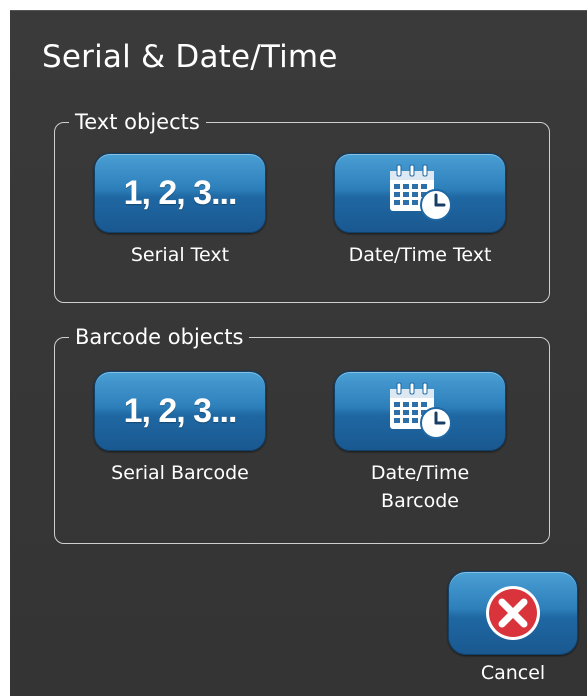  I want to click on text-objects-legend: Text objects, so click(137, 122).